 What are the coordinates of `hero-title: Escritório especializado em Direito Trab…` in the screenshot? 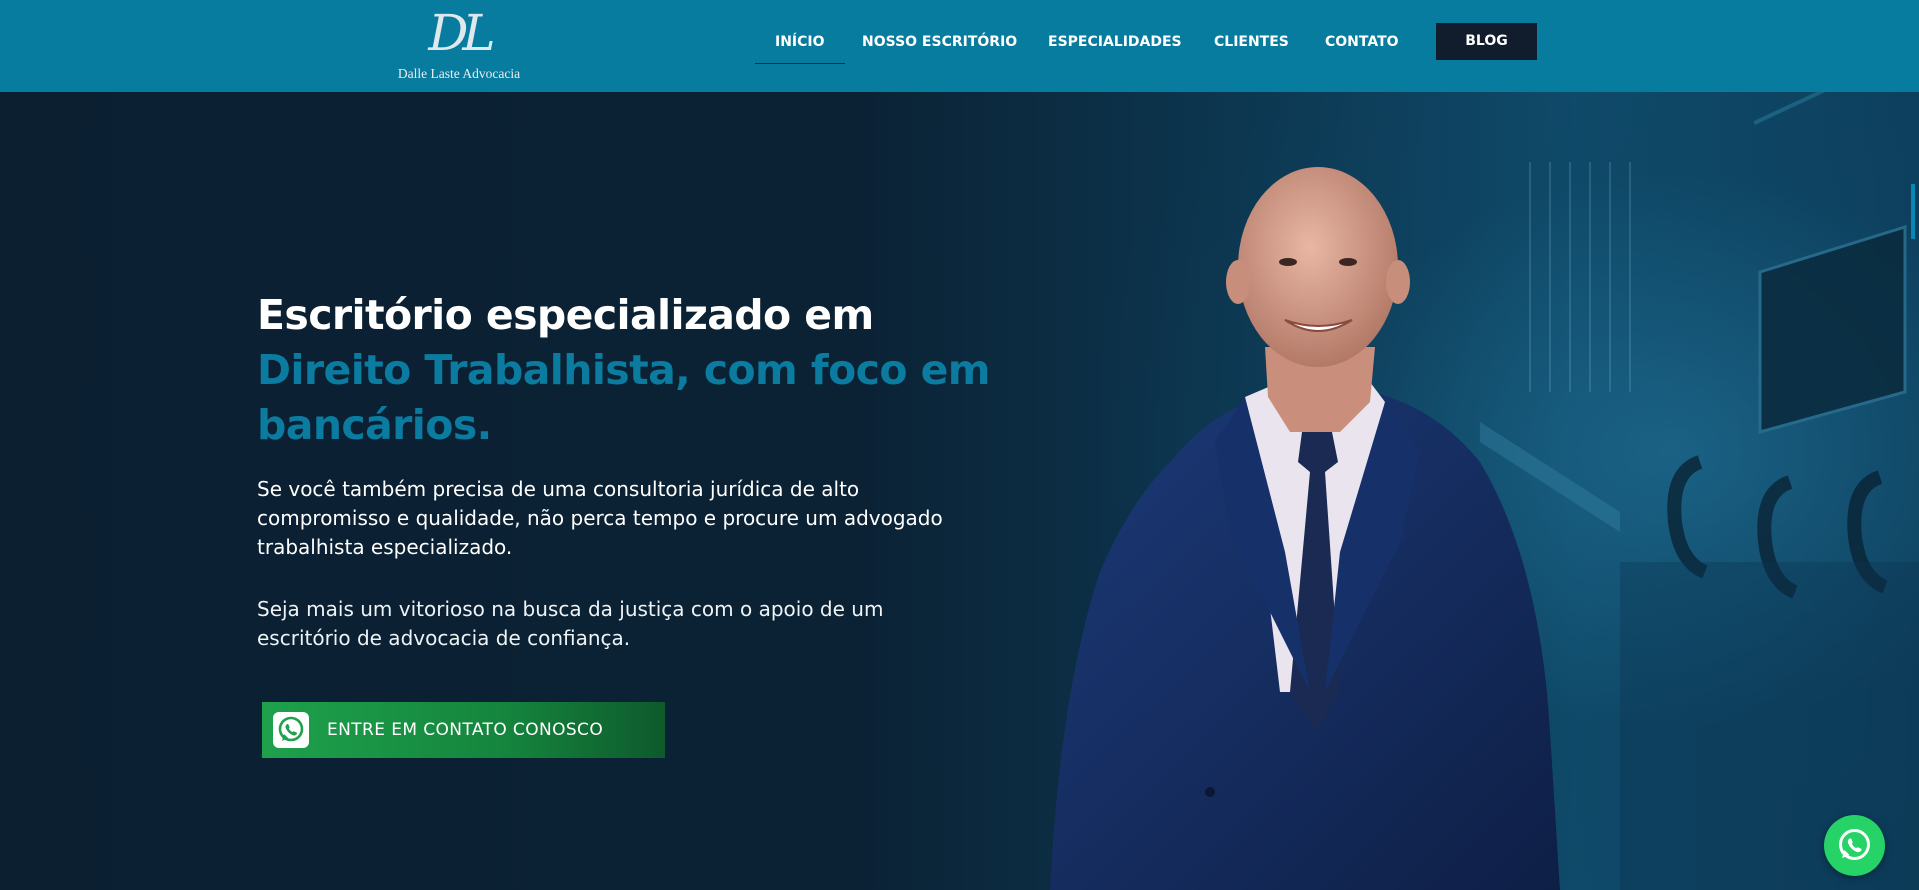 It's located at (657, 370).